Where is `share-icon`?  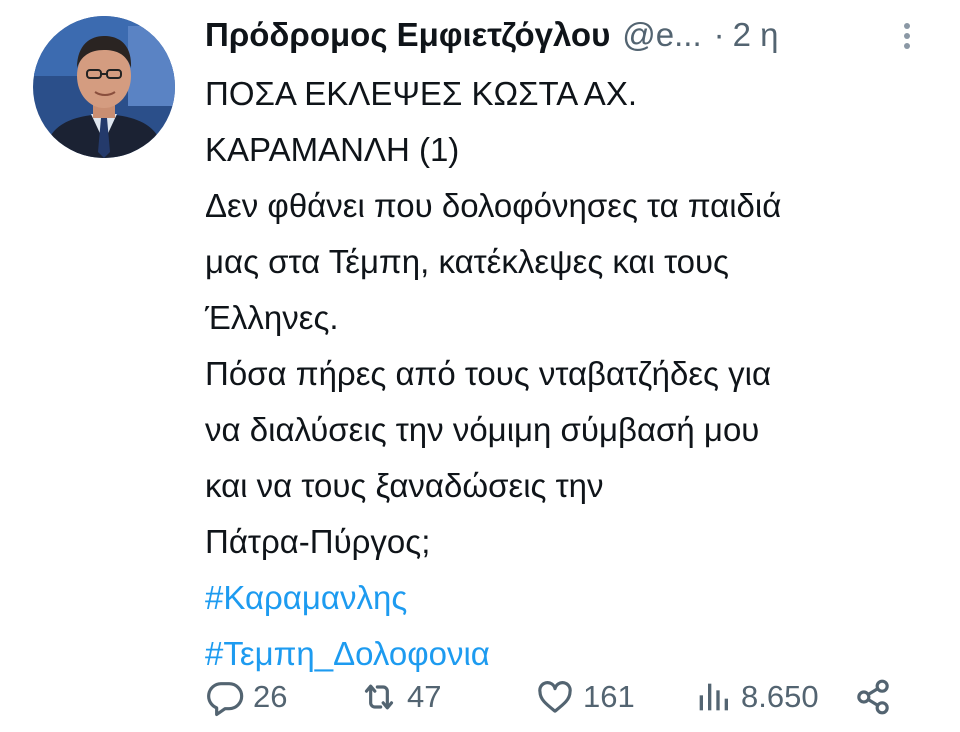 share-icon is located at coordinates (873, 697).